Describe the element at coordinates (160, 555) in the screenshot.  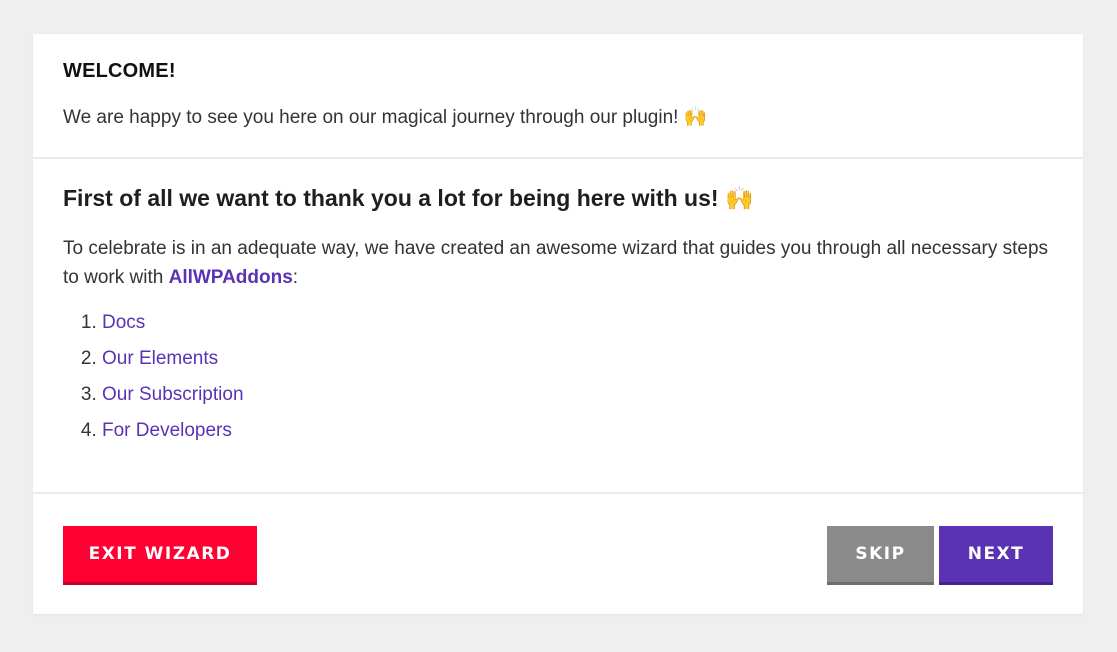
I see `exit-wizard-button: EXIT WIZARD` at that location.